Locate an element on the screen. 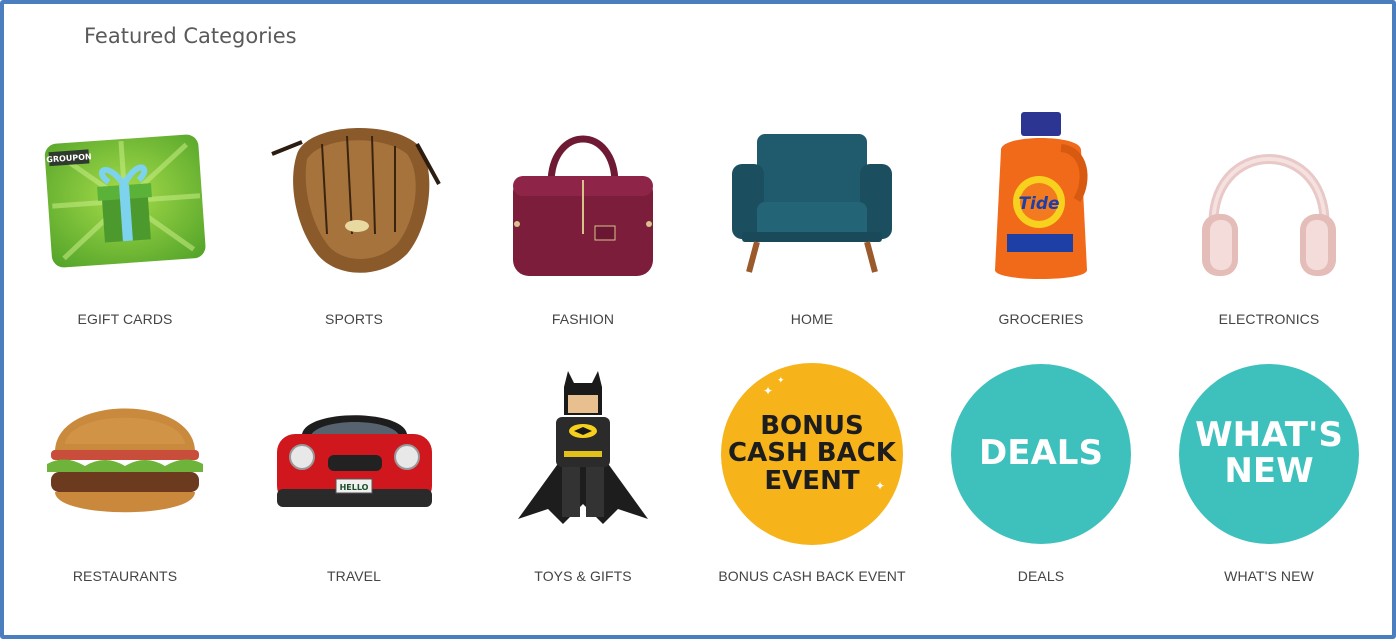 Image resolution: width=1396 pixels, height=643 pixels. whats-new-badge-line: NEW is located at coordinates (1269, 471).